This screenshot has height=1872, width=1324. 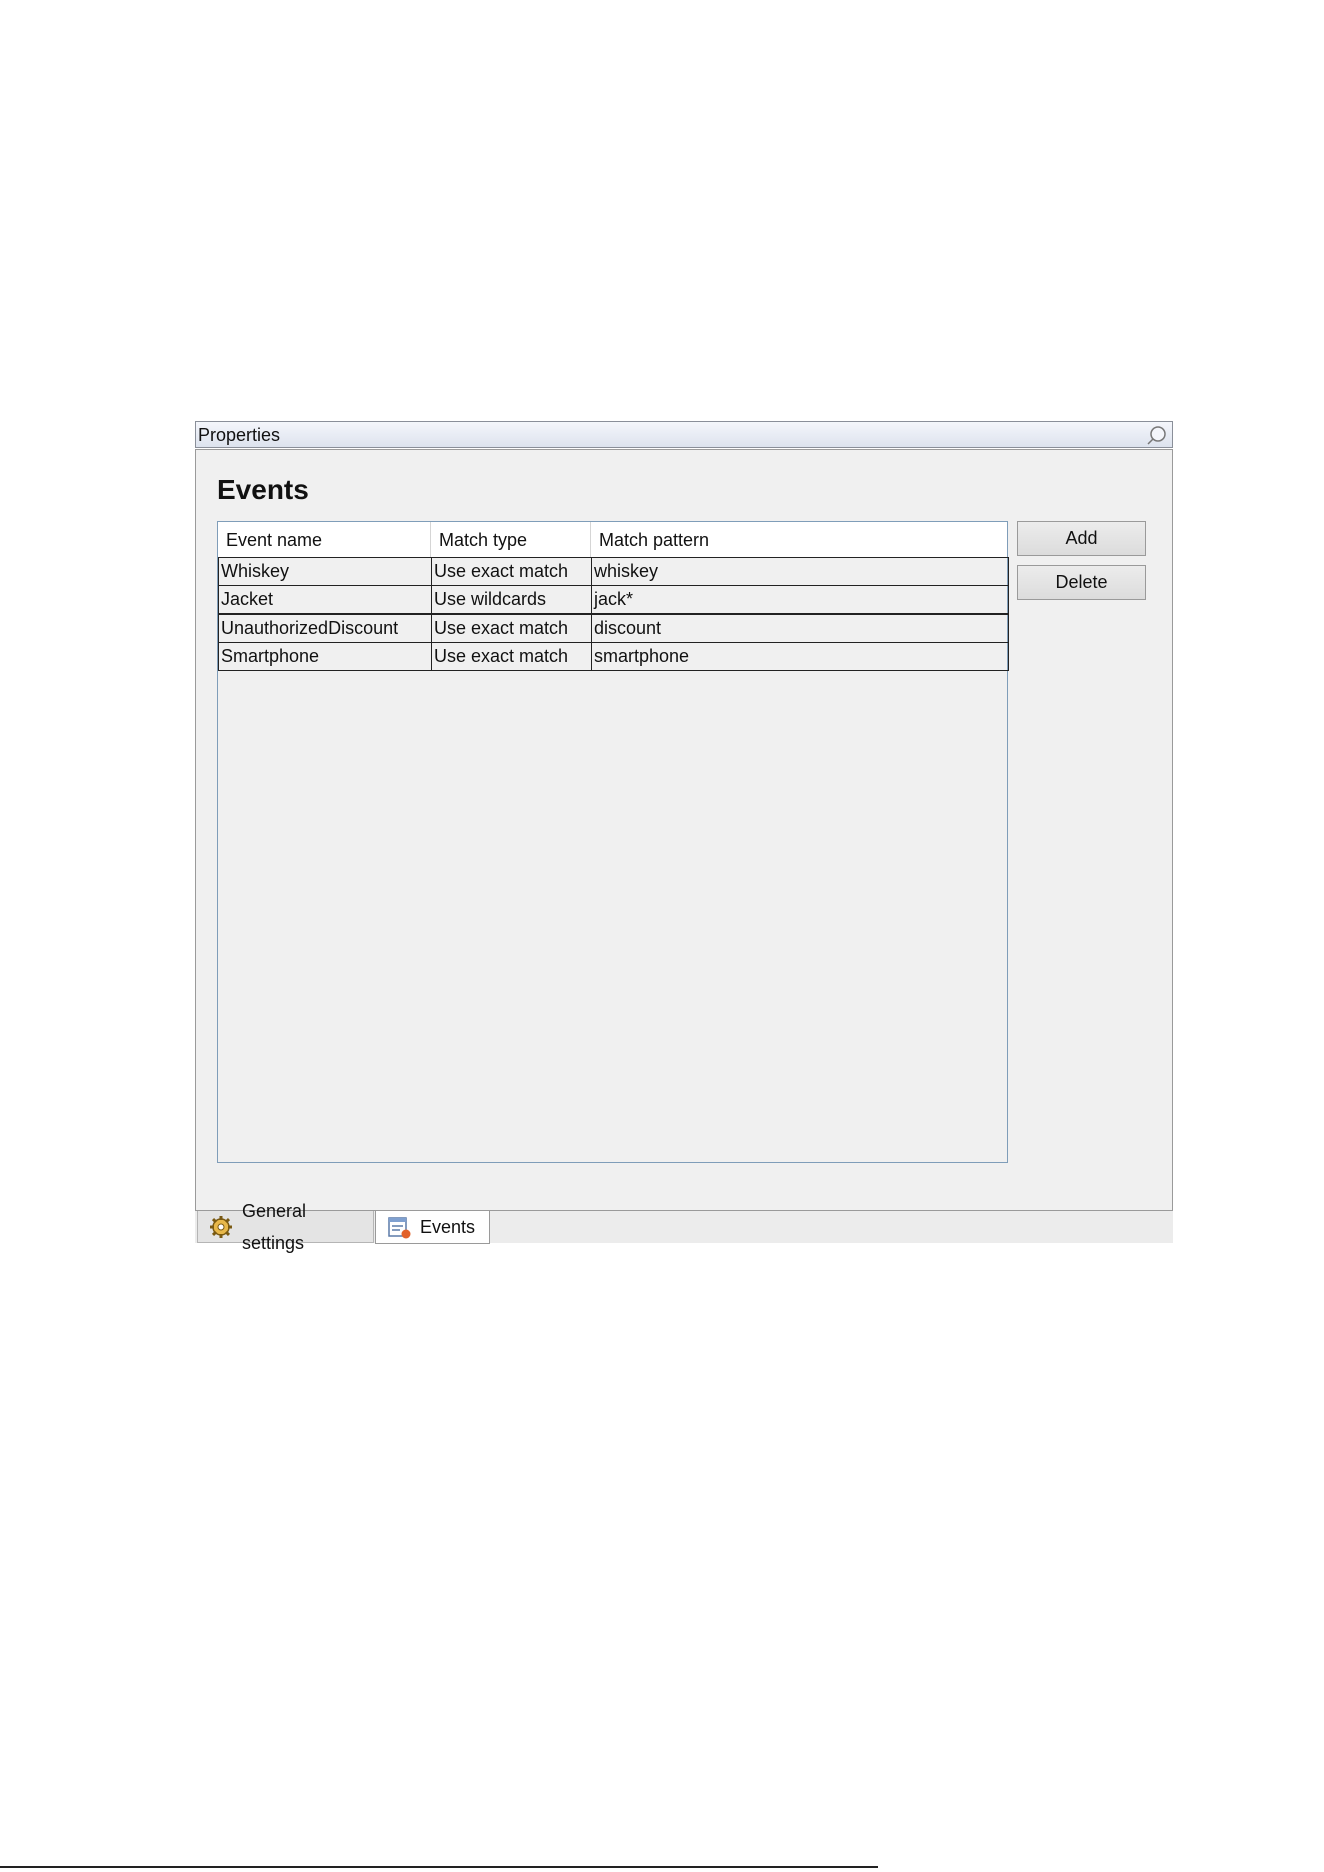 I want to click on table-row: Jacket Use wildcards jack*, so click(x=613, y=599).